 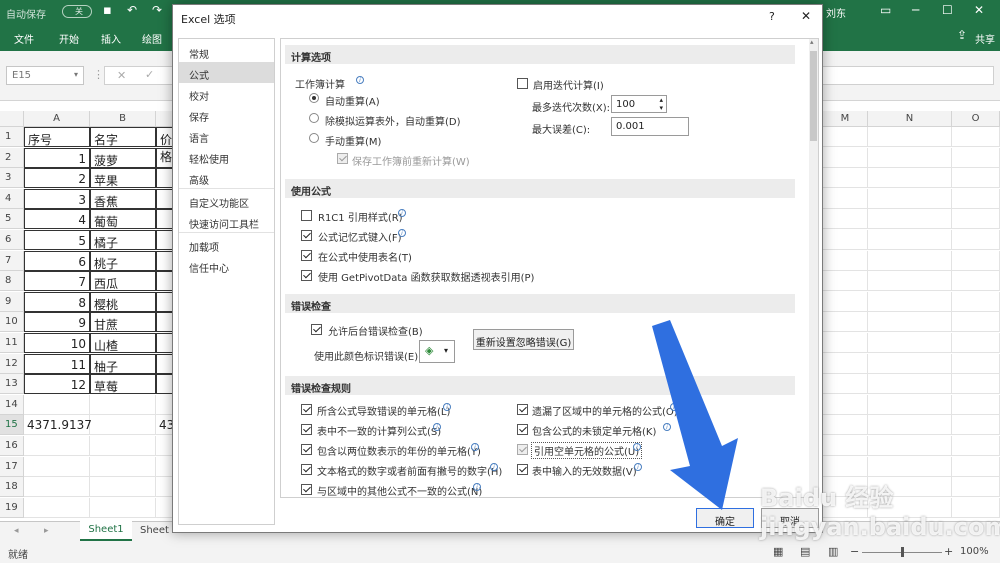 What do you see at coordinates (522, 409) in the screenshot?
I see `checkbox-rule-omit-cells` at bounding box center [522, 409].